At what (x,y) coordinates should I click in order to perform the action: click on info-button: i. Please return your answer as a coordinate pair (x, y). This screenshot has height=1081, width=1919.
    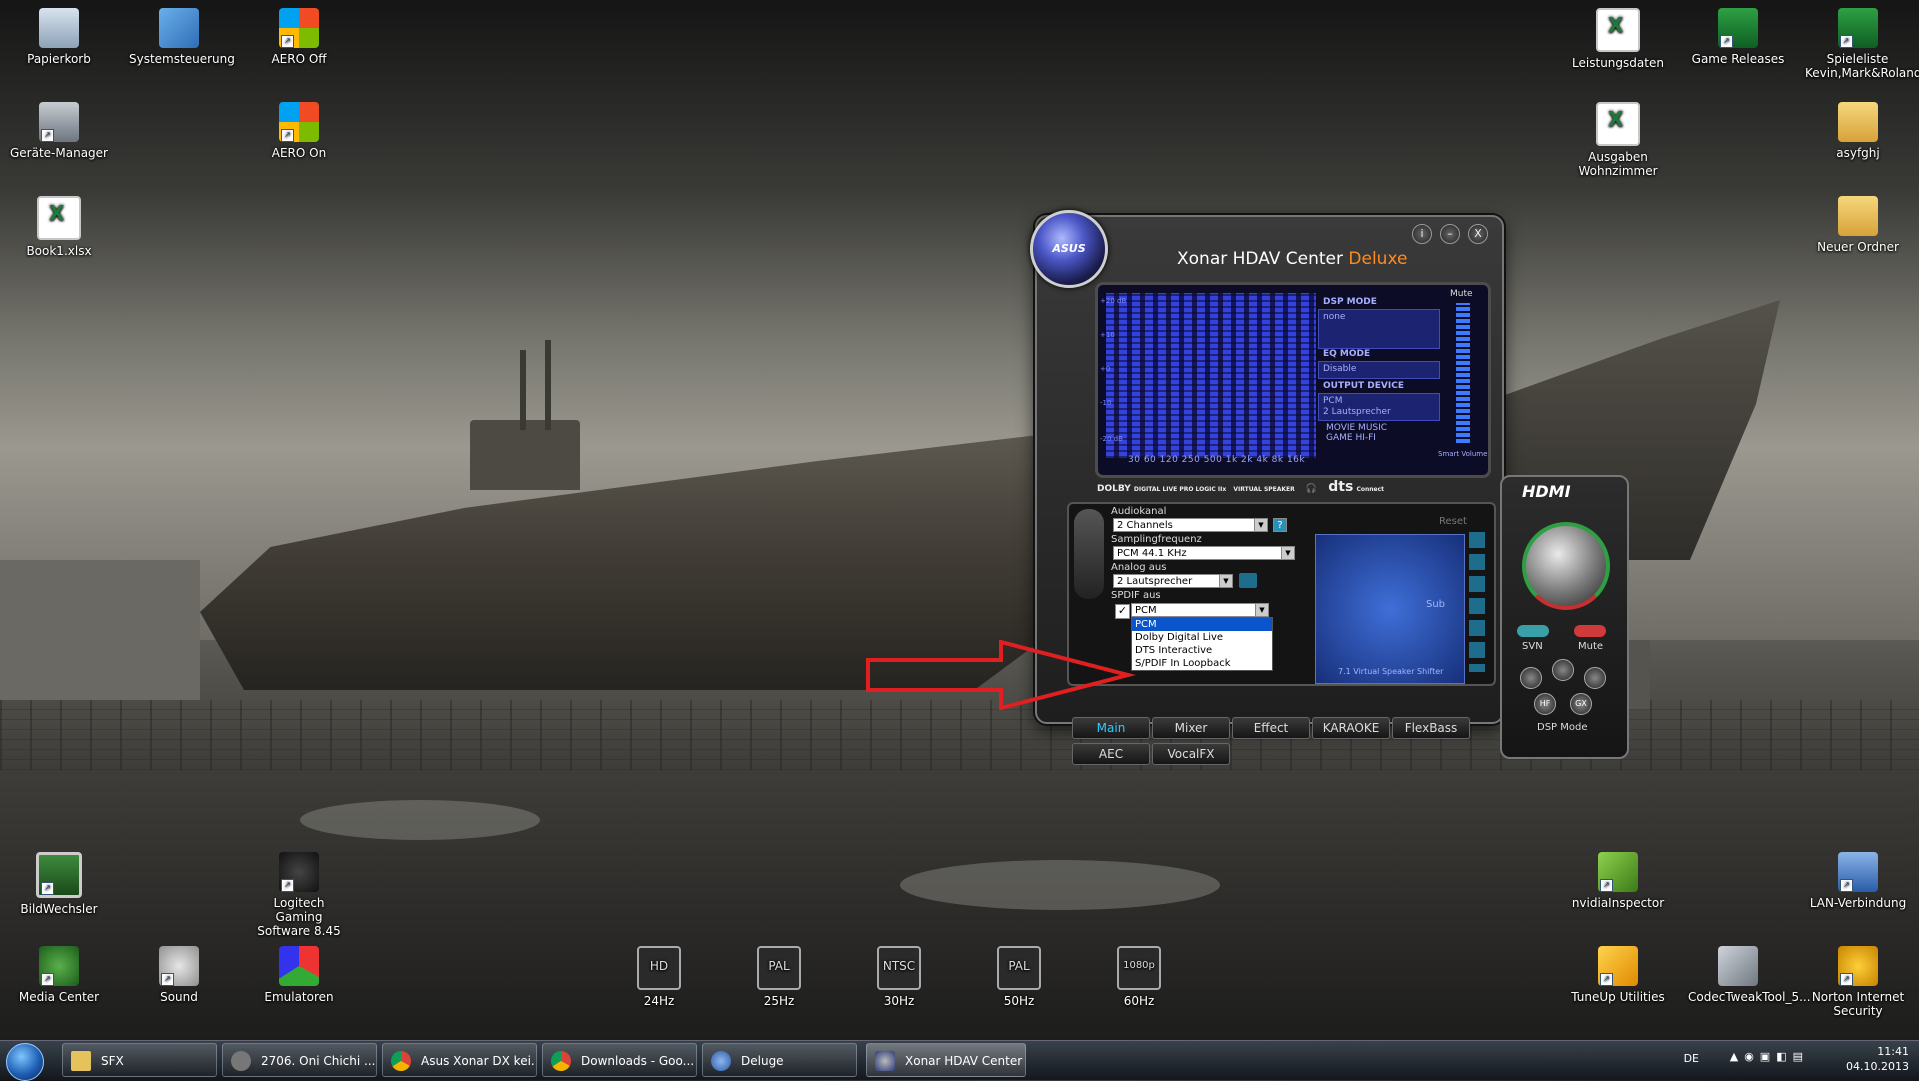
    Looking at the image, I should click on (1422, 234).